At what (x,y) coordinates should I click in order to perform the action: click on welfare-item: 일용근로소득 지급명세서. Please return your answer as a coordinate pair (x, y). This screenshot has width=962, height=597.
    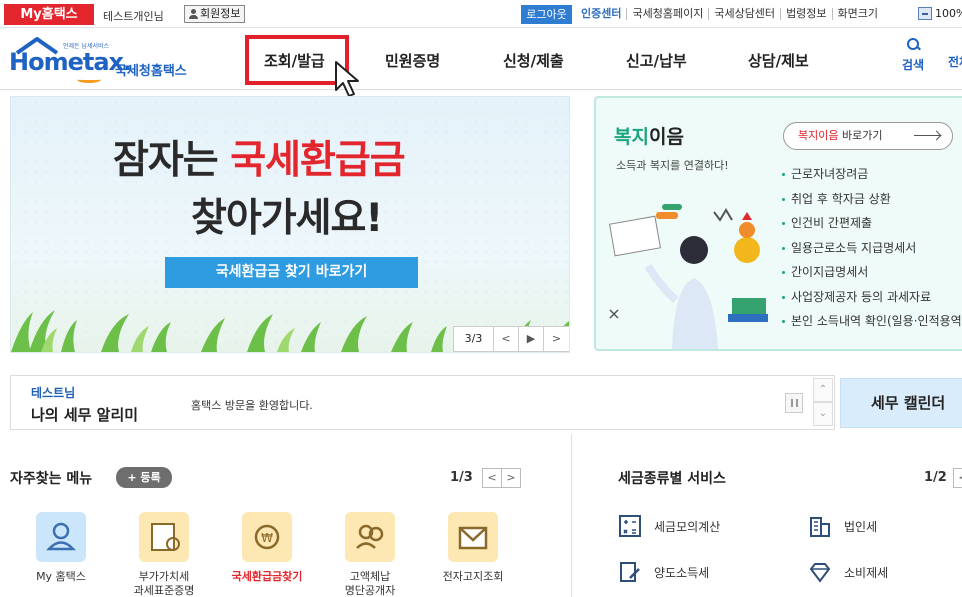
    Looking at the image, I should click on (872, 248).